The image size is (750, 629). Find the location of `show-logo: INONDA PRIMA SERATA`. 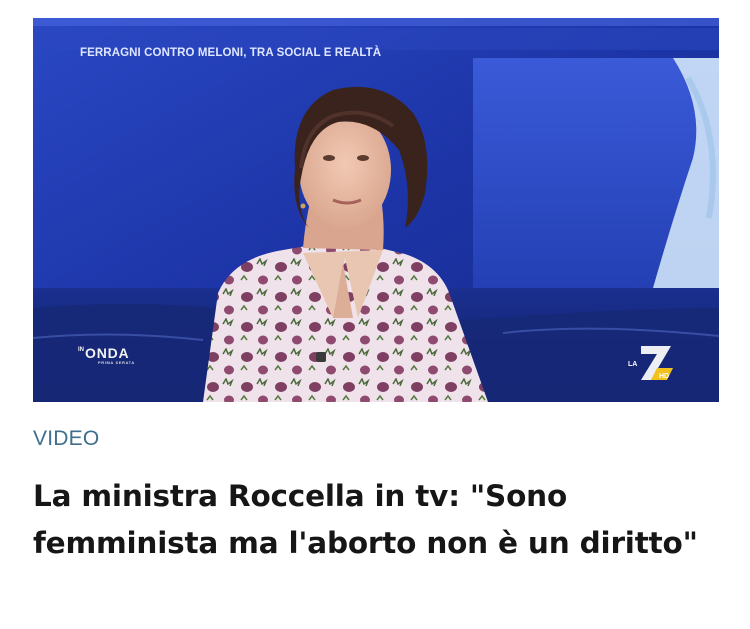

show-logo: INONDA PRIMA SERATA is located at coordinates (106, 355).